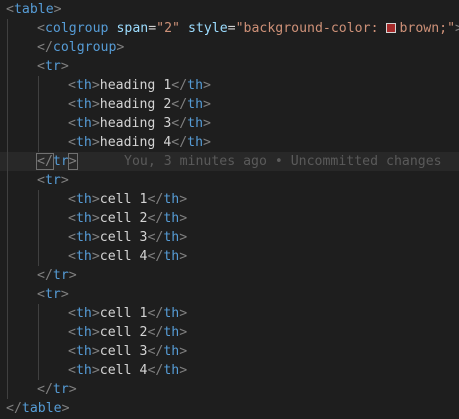 The height and width of the screenshot is (419, 459). I want to click on color-swatch-icon, so click(391, 28).